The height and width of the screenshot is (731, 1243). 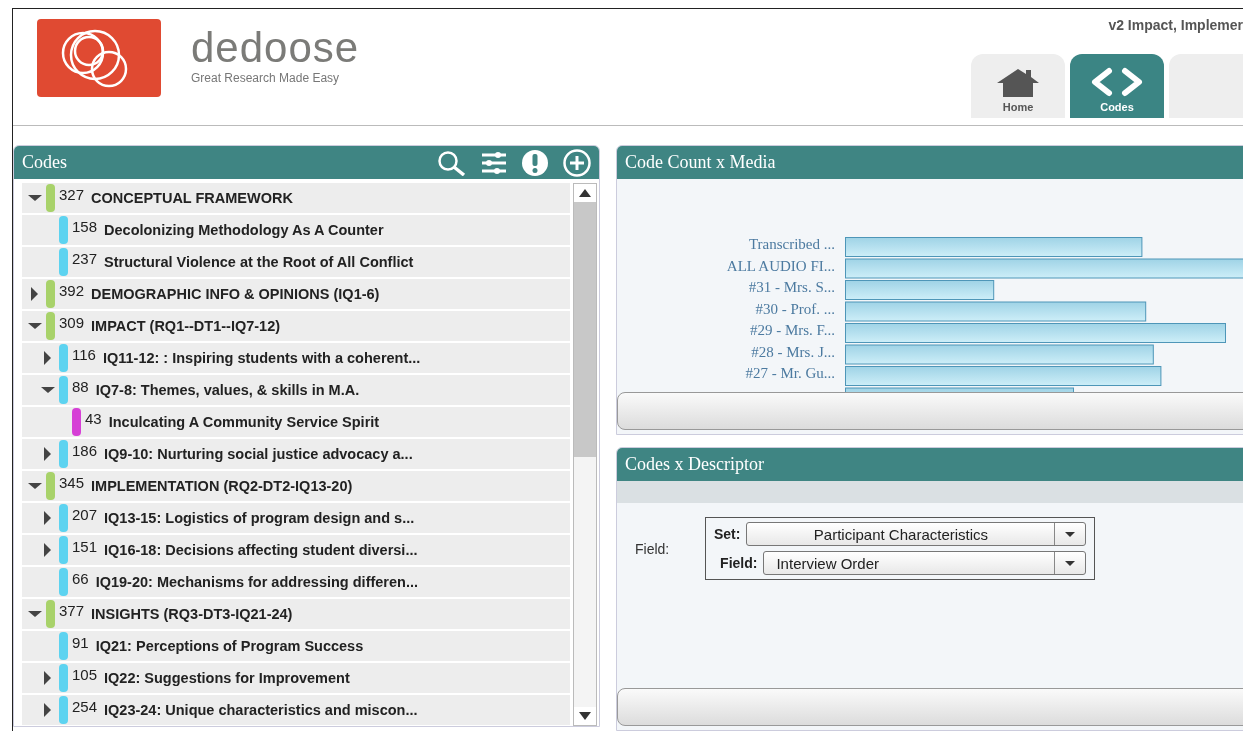 What do you see at coordinates (85, 674) in the screenshot?
I see `code-count: 105` at bounding box center [85, 674].